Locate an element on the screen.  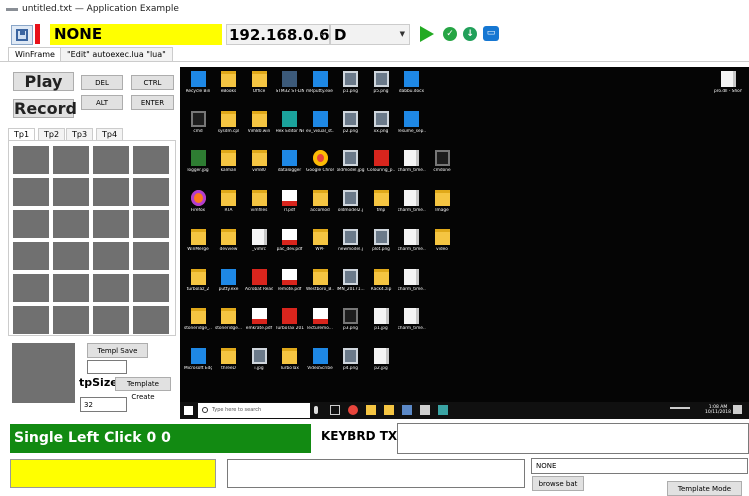
play-icon is located at coordinates (427, 34).